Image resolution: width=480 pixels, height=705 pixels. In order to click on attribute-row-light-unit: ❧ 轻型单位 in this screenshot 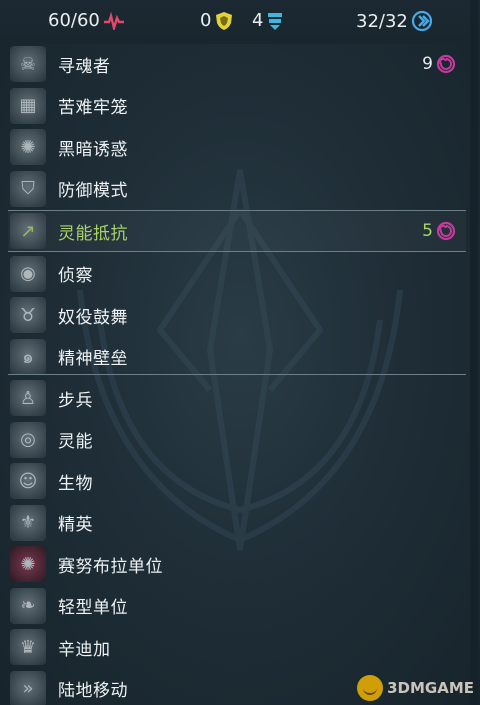, I will do `click(237, 606)`.